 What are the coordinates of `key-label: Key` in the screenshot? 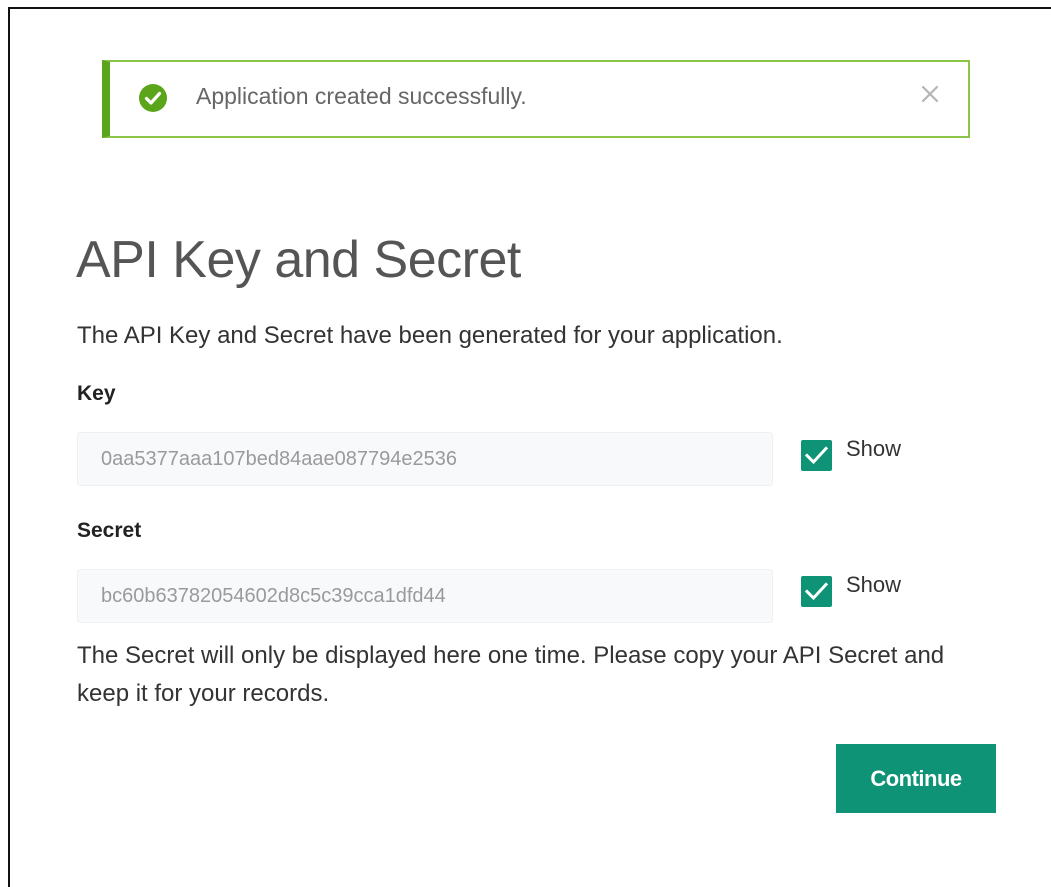 It's located at (96, 393).